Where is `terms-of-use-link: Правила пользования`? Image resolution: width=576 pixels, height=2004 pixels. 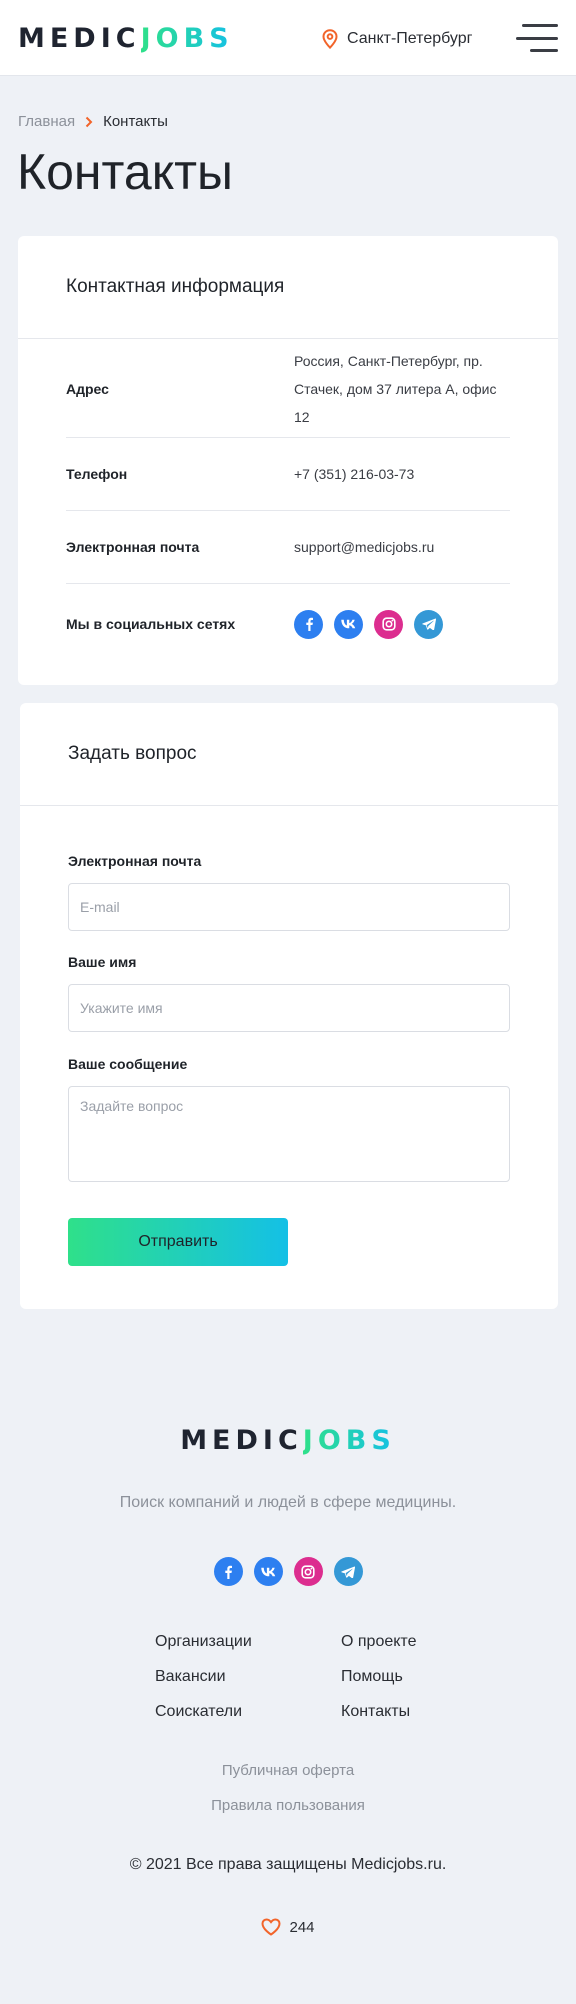
terms-of-use-link: Правила пользования is located at coordinates (288, 1805).